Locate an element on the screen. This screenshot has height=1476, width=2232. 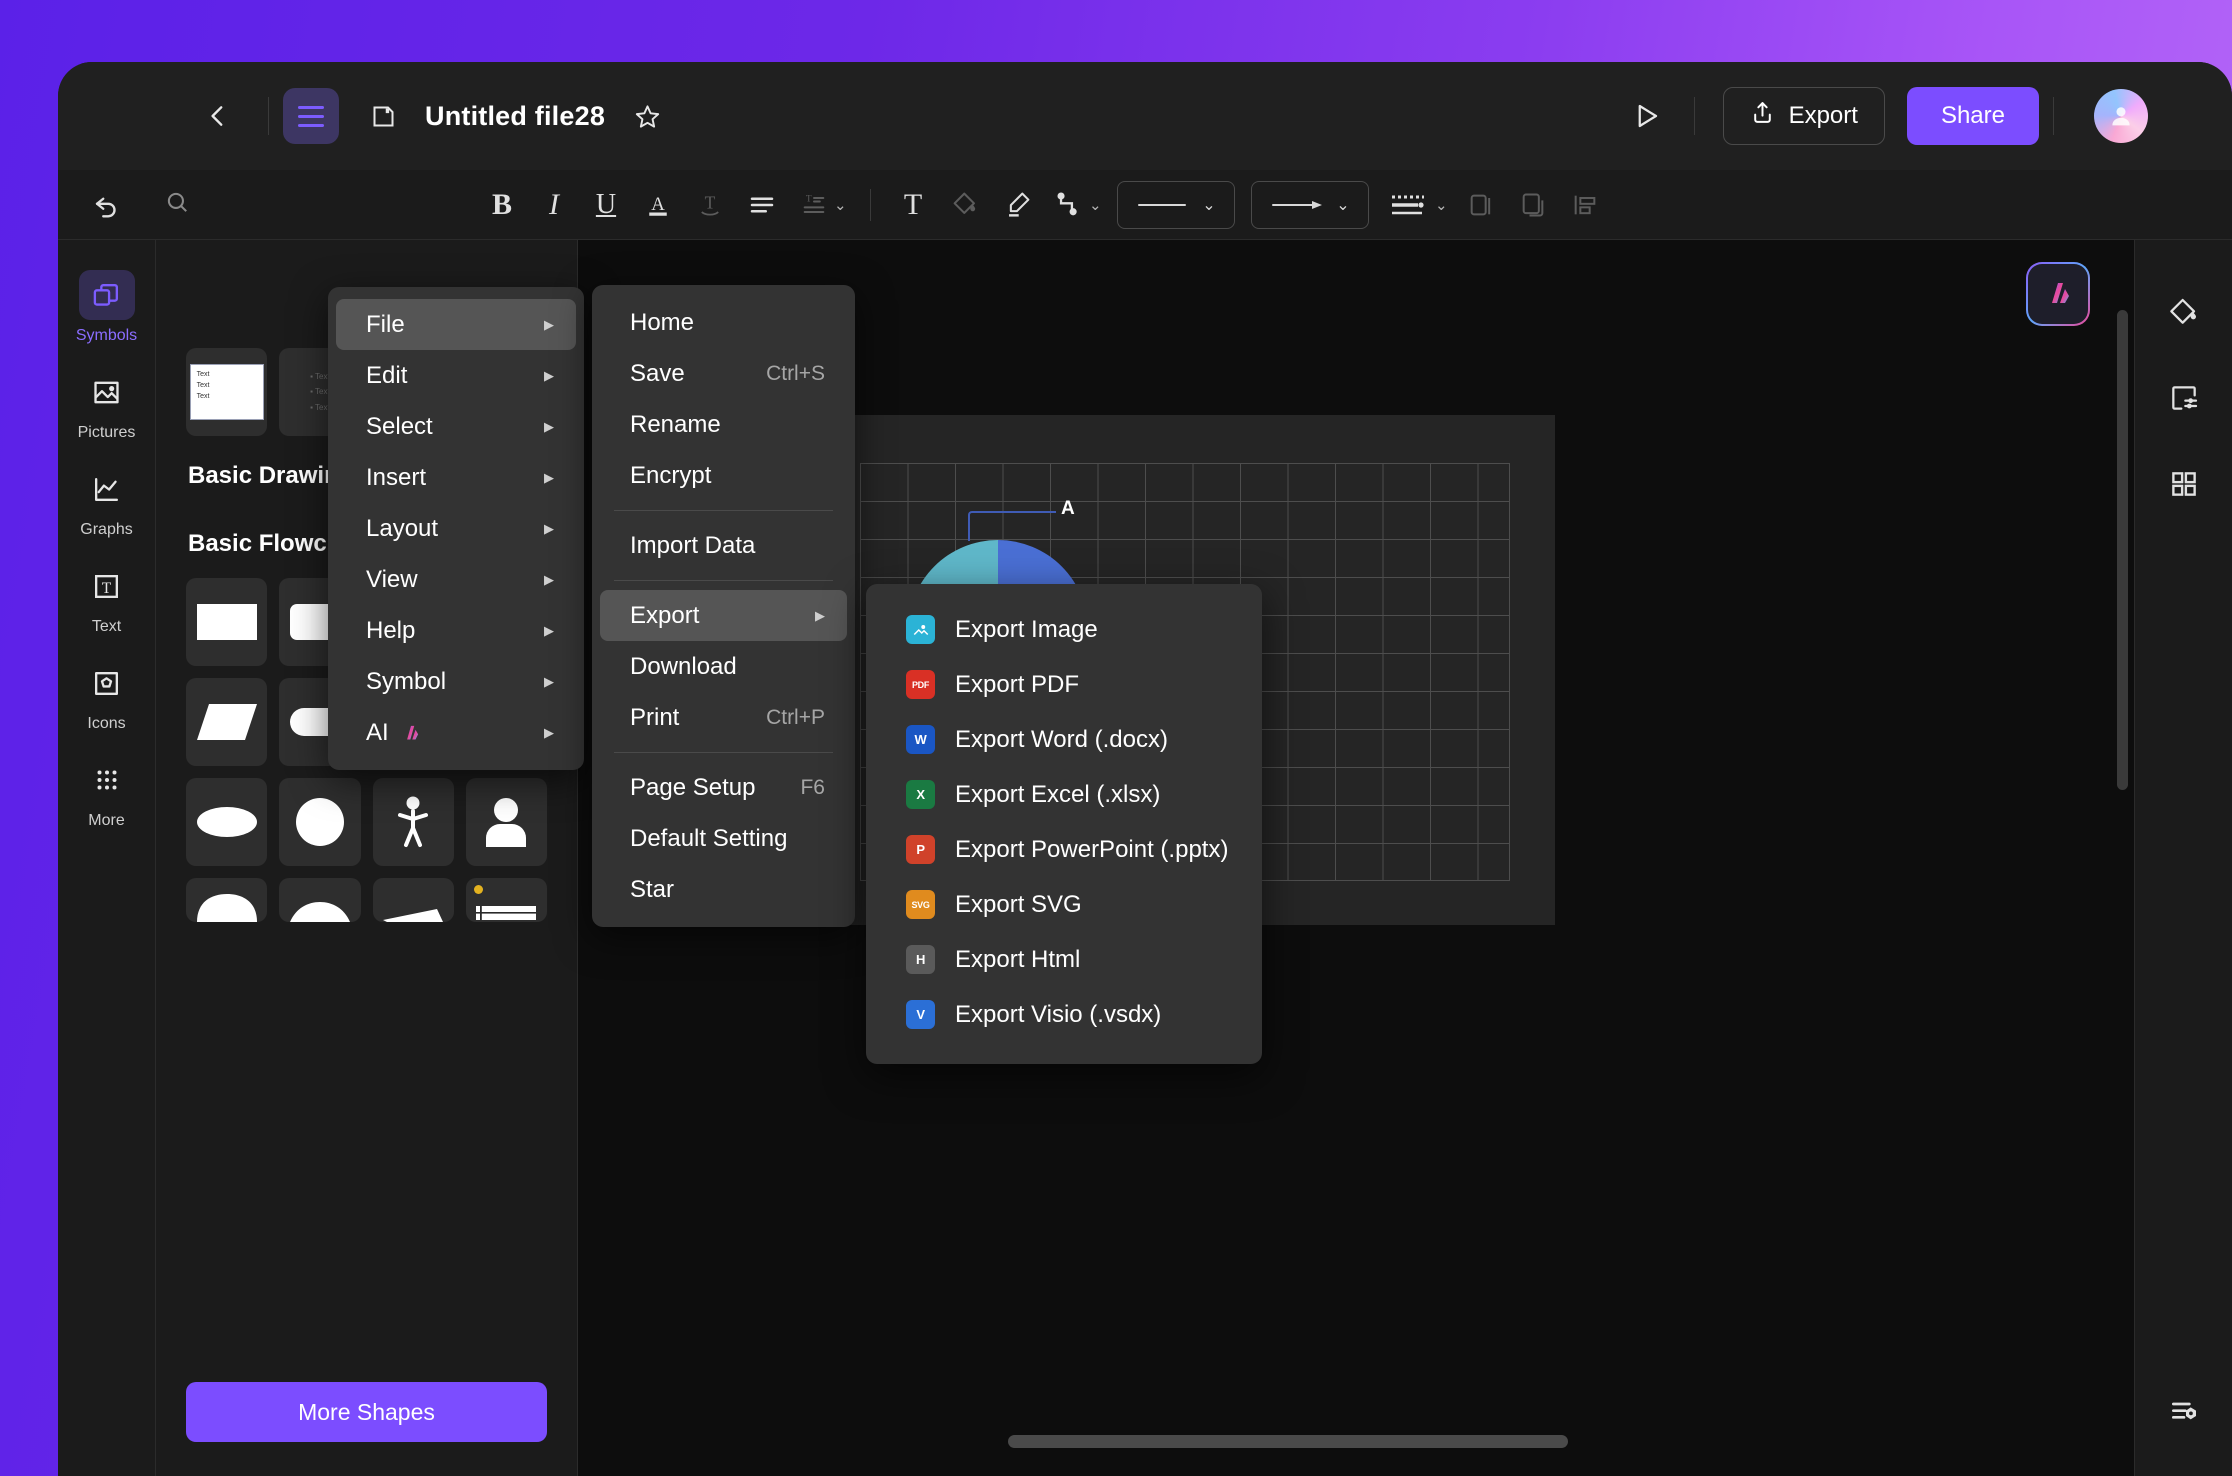
menu-item-export: Export ▶ is located at coordinates (723, 615).